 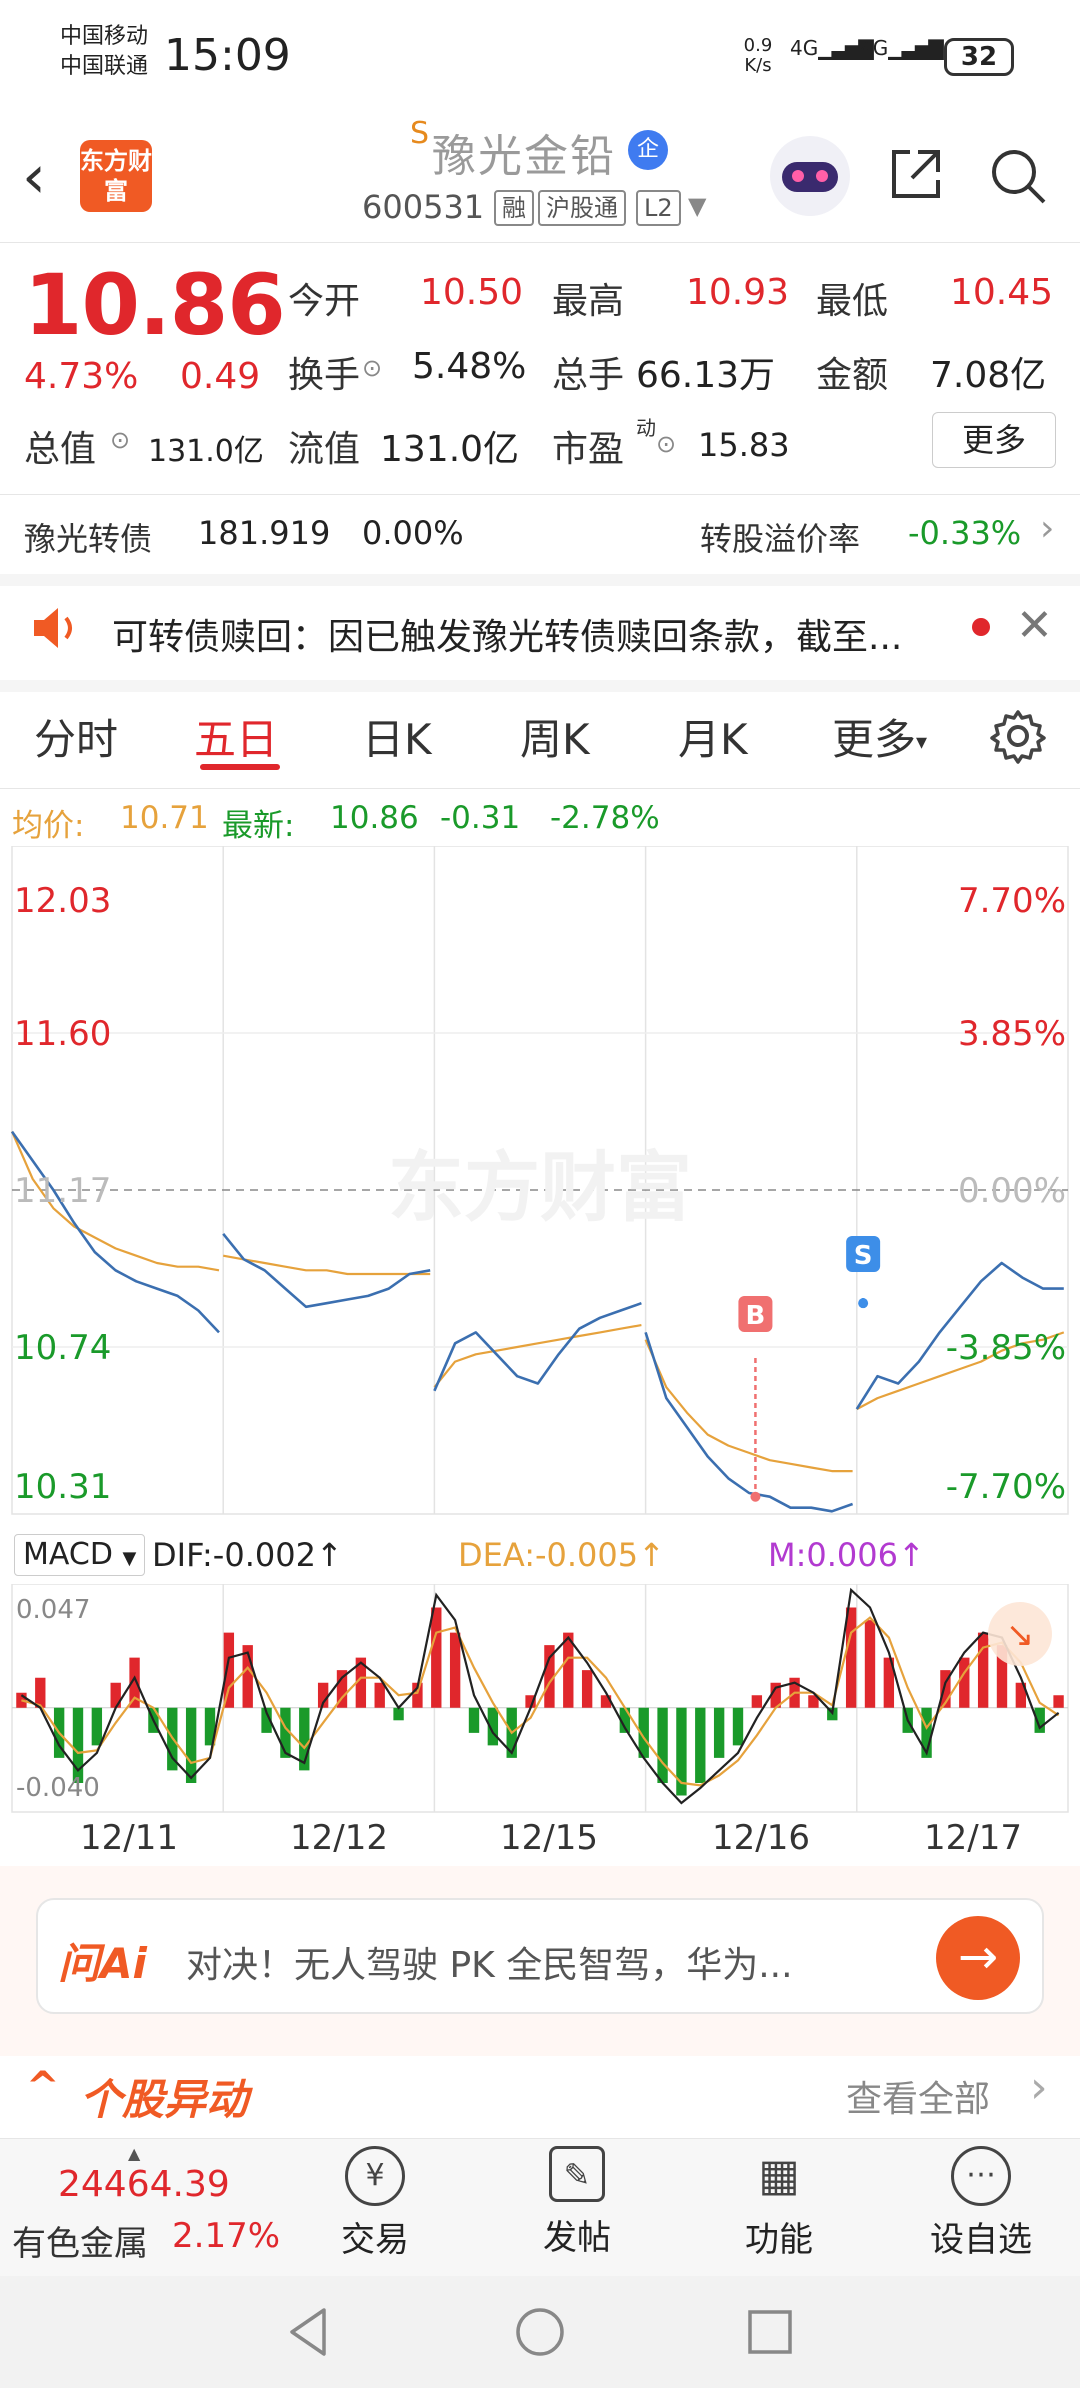 I want to click on change-amount: 0.49, so click(x=220, y=376).